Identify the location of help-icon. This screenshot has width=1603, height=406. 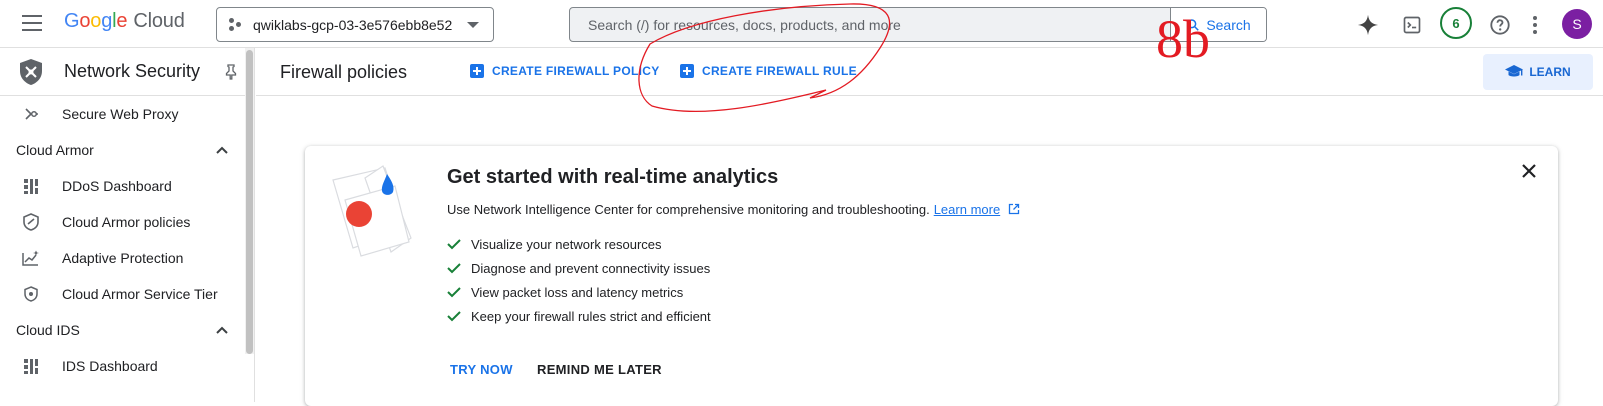
(1500, 25).